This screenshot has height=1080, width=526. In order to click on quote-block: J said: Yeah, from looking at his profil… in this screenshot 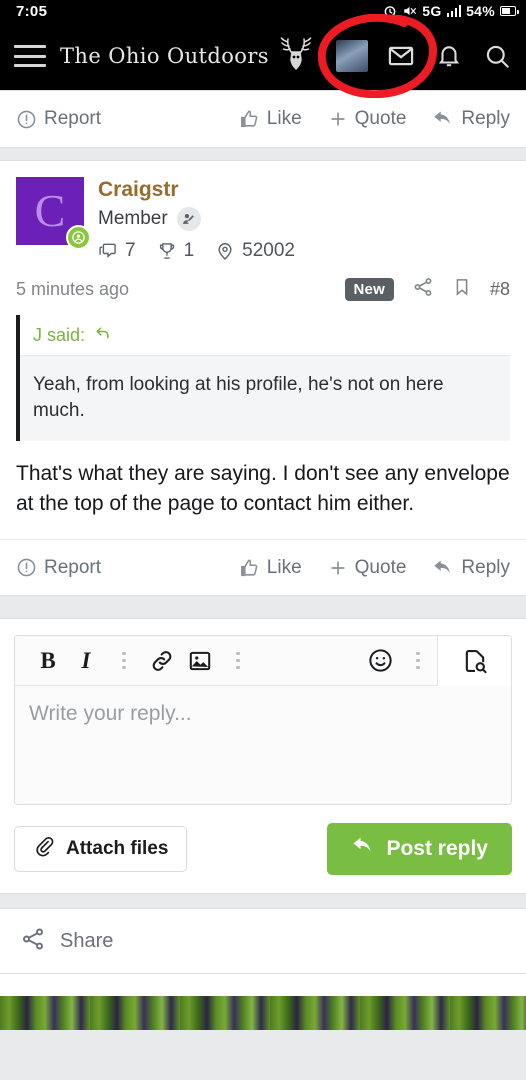, I will do `click(263, 378)`.